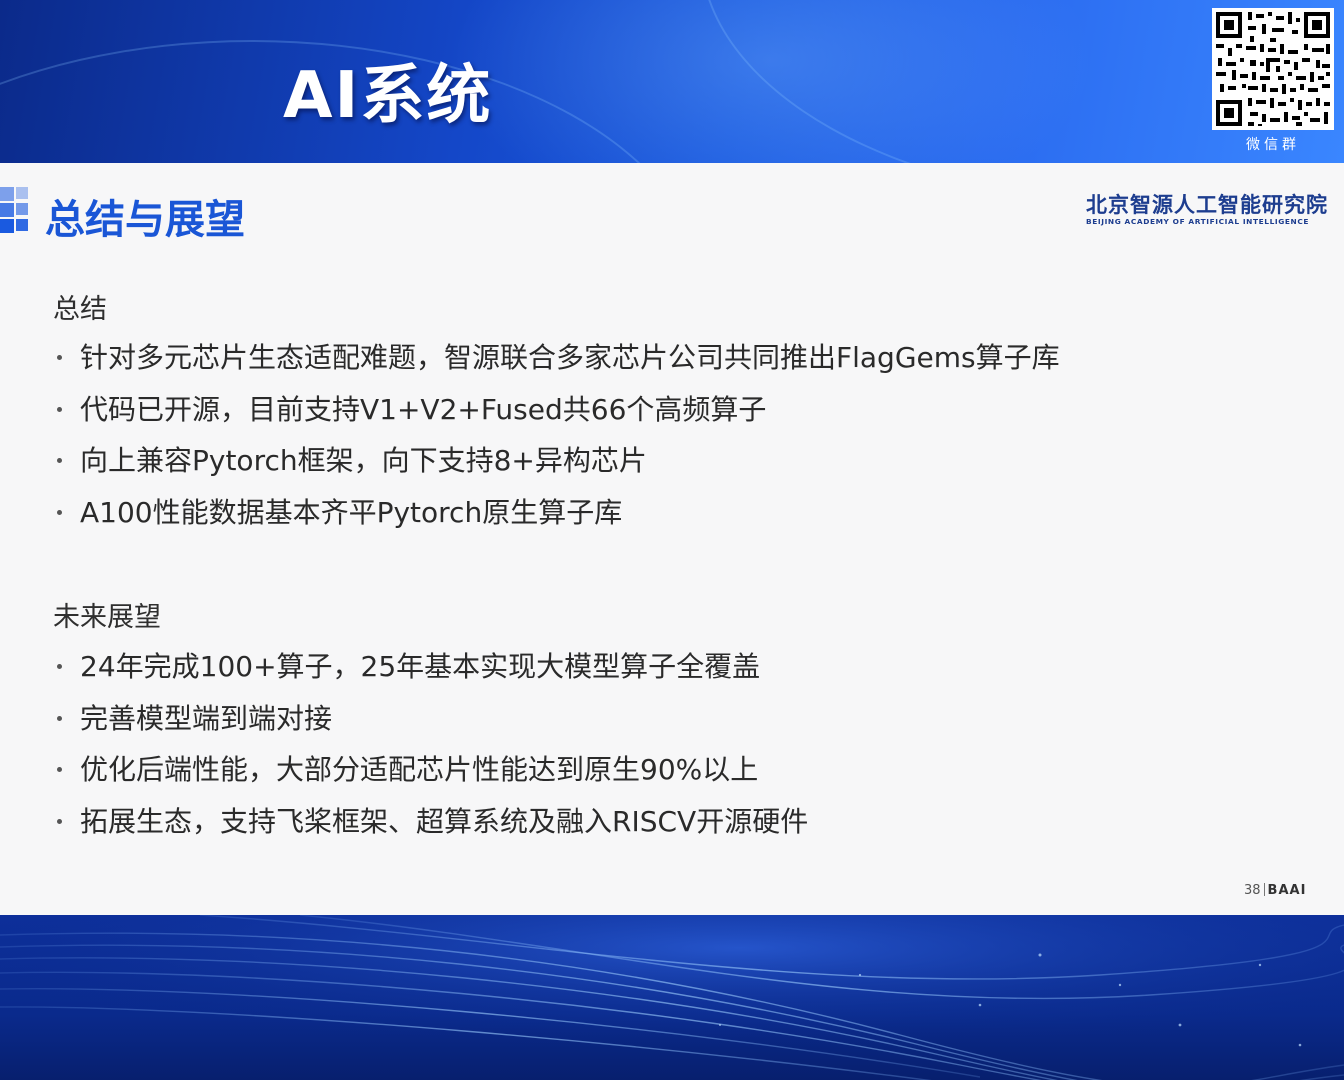  Describe the element at coordinates (420, 666) in the screenshot. I see `list-item-text: 24年完成100+算子，25年基本实现大模型算子全覆盖` at that location.